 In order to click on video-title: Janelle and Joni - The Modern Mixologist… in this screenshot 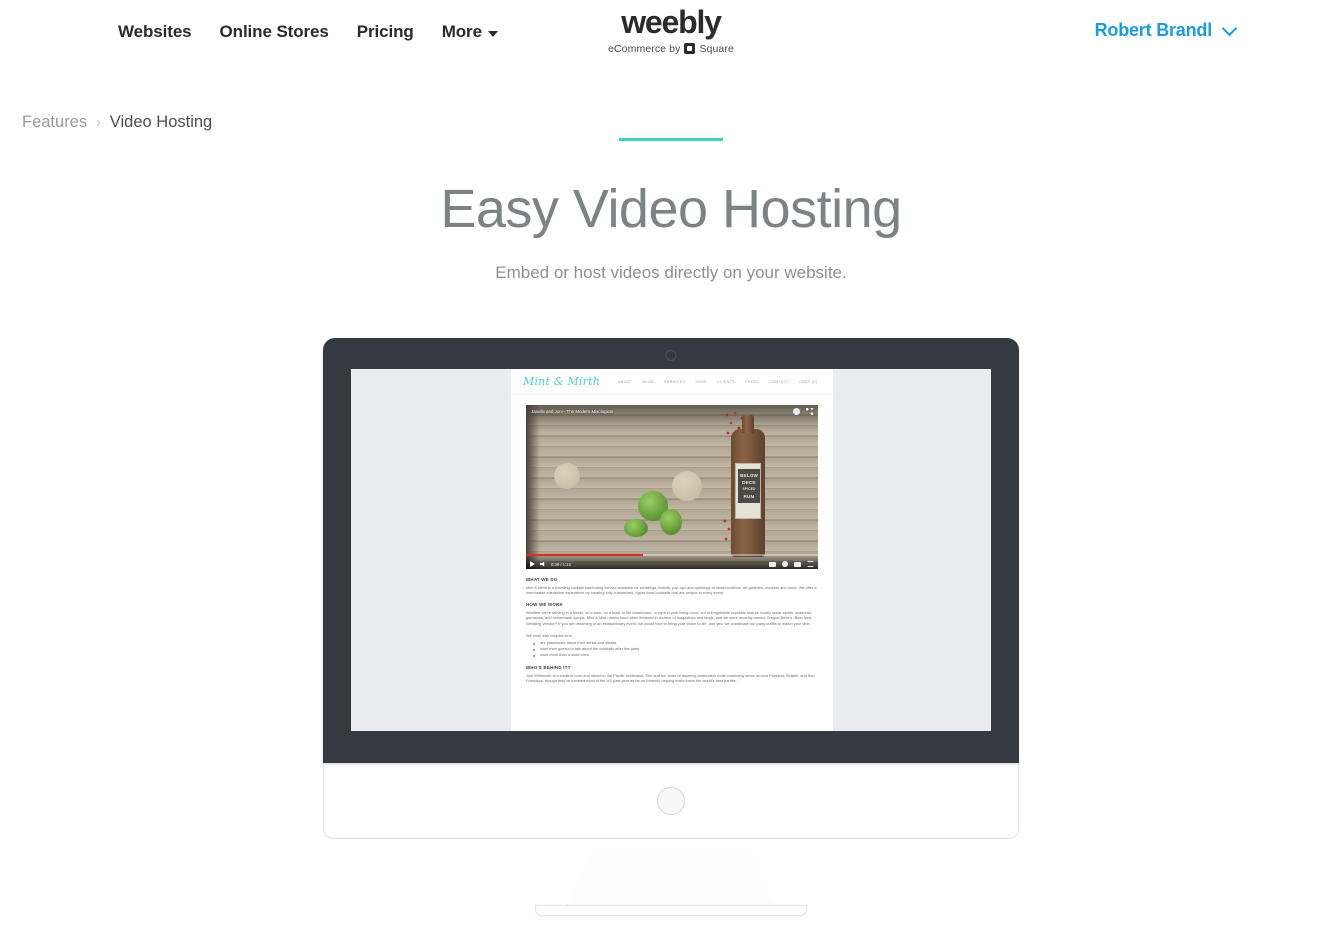, I will do `click(572, 411)`.